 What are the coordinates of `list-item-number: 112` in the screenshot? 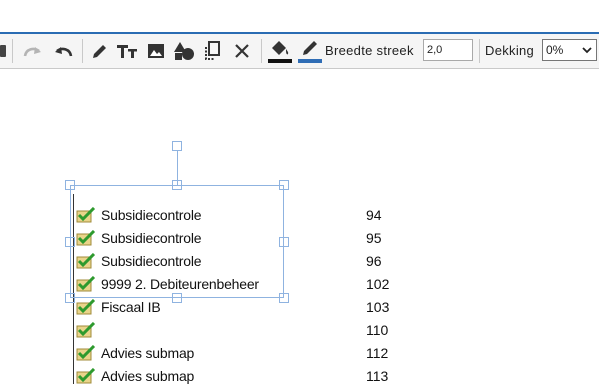 It's located at (377, 353).